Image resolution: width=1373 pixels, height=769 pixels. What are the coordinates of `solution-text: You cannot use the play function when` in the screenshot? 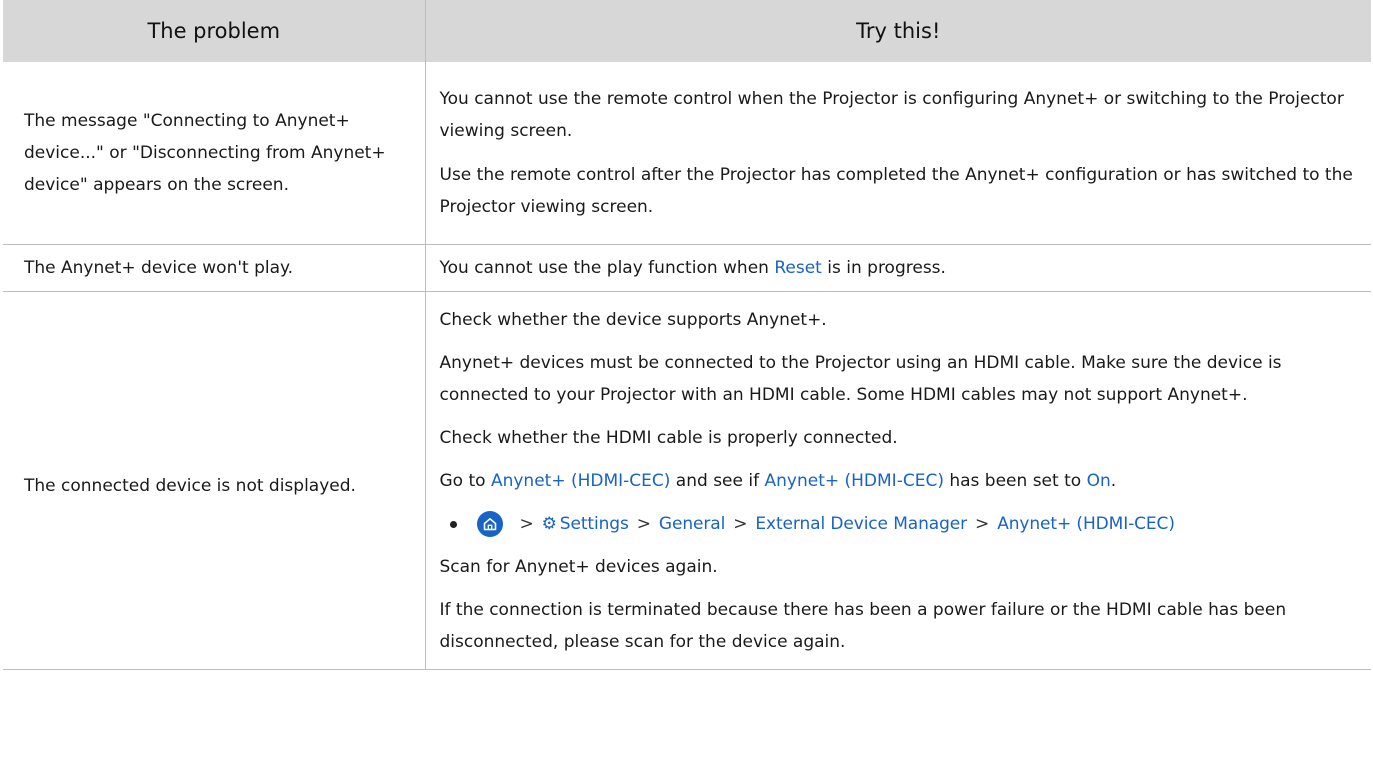 It's located at (607, 268).